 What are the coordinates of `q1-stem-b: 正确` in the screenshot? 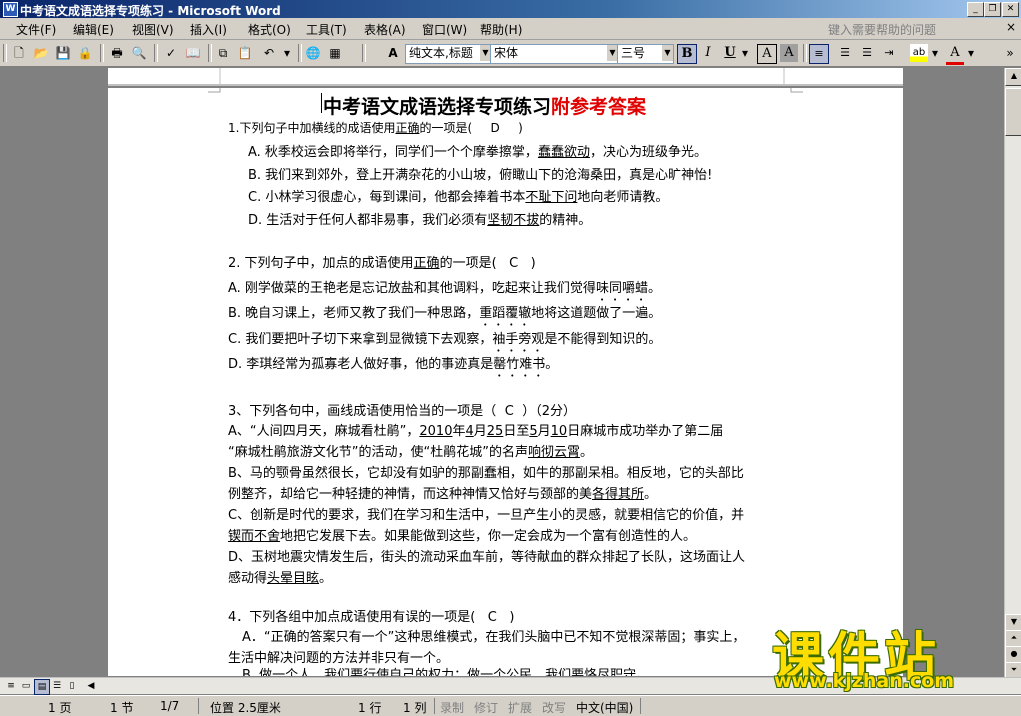 It's located at (407, 128).